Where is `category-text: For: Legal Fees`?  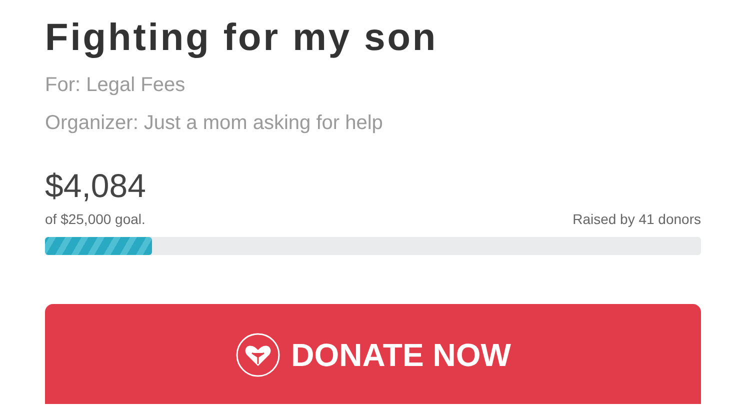
category-text: For: Legal Fees is located at coordinates (115, 85).